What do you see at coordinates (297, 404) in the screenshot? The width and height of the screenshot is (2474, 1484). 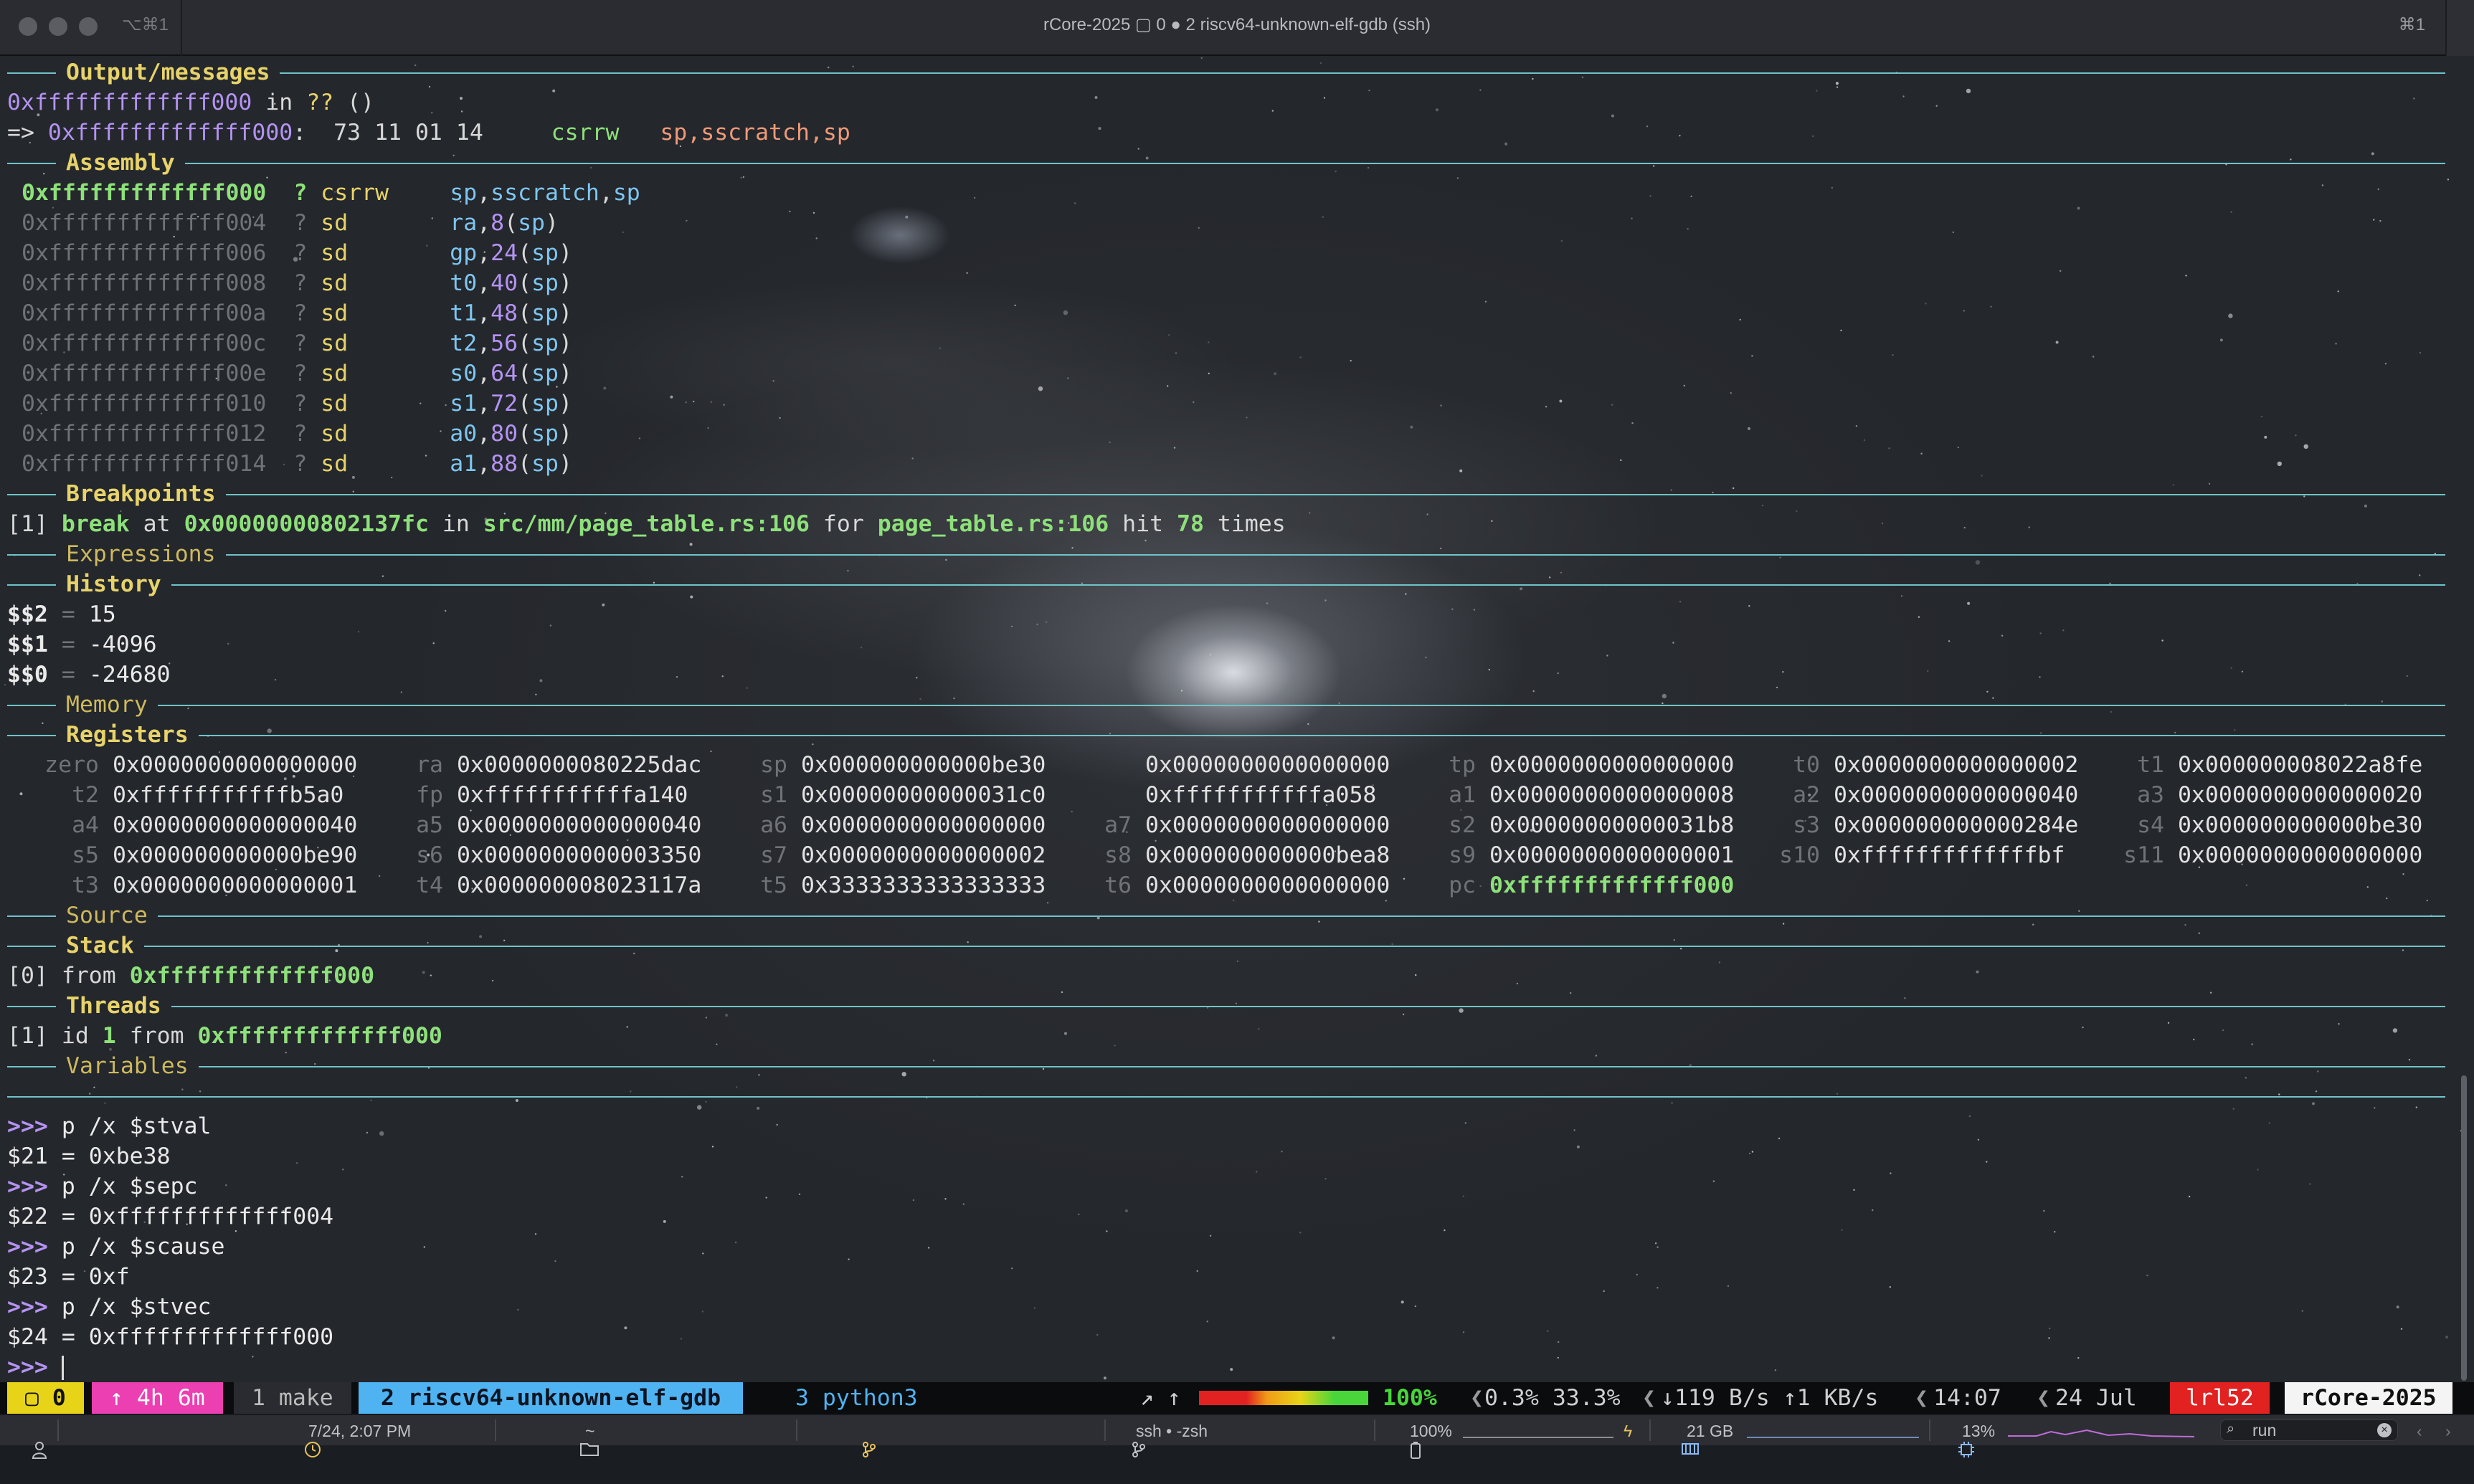 I see `assembly-line: 0xfffffffffffff010 ? sd s1,72(sp)` at bounding box center [297, 404].